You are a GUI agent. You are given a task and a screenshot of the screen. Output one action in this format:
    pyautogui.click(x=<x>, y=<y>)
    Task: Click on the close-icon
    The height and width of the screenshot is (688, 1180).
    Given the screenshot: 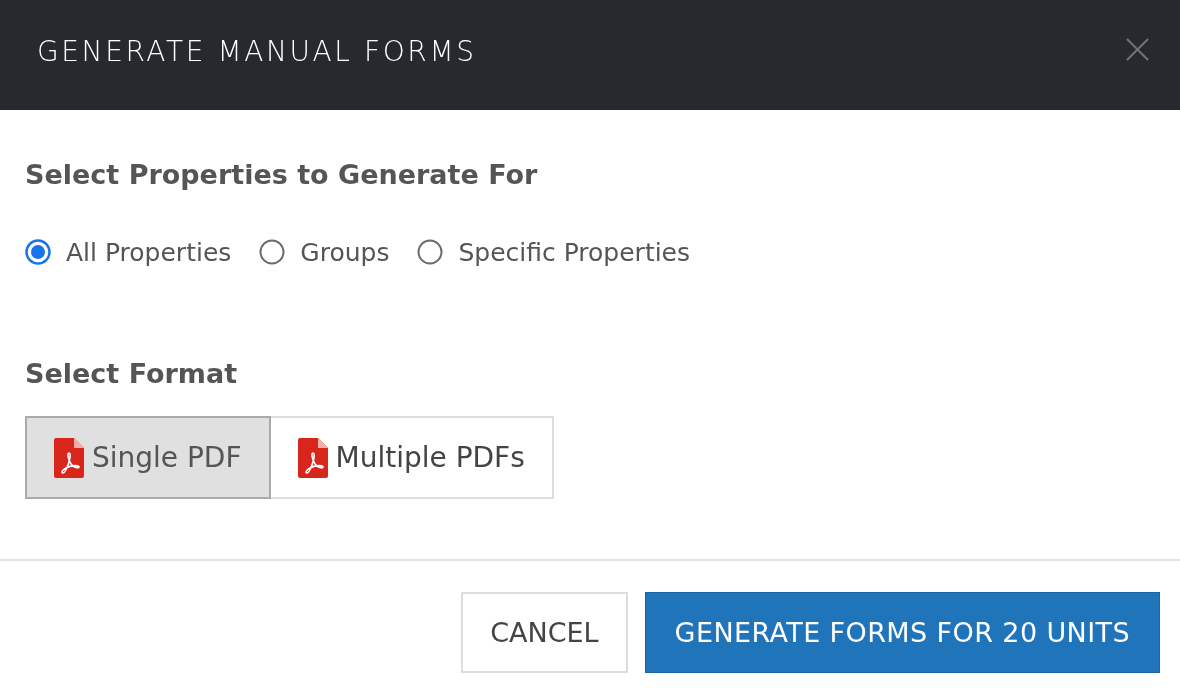 What is the action you would take?
    pyautogui.click(x=1137, y=49)
    